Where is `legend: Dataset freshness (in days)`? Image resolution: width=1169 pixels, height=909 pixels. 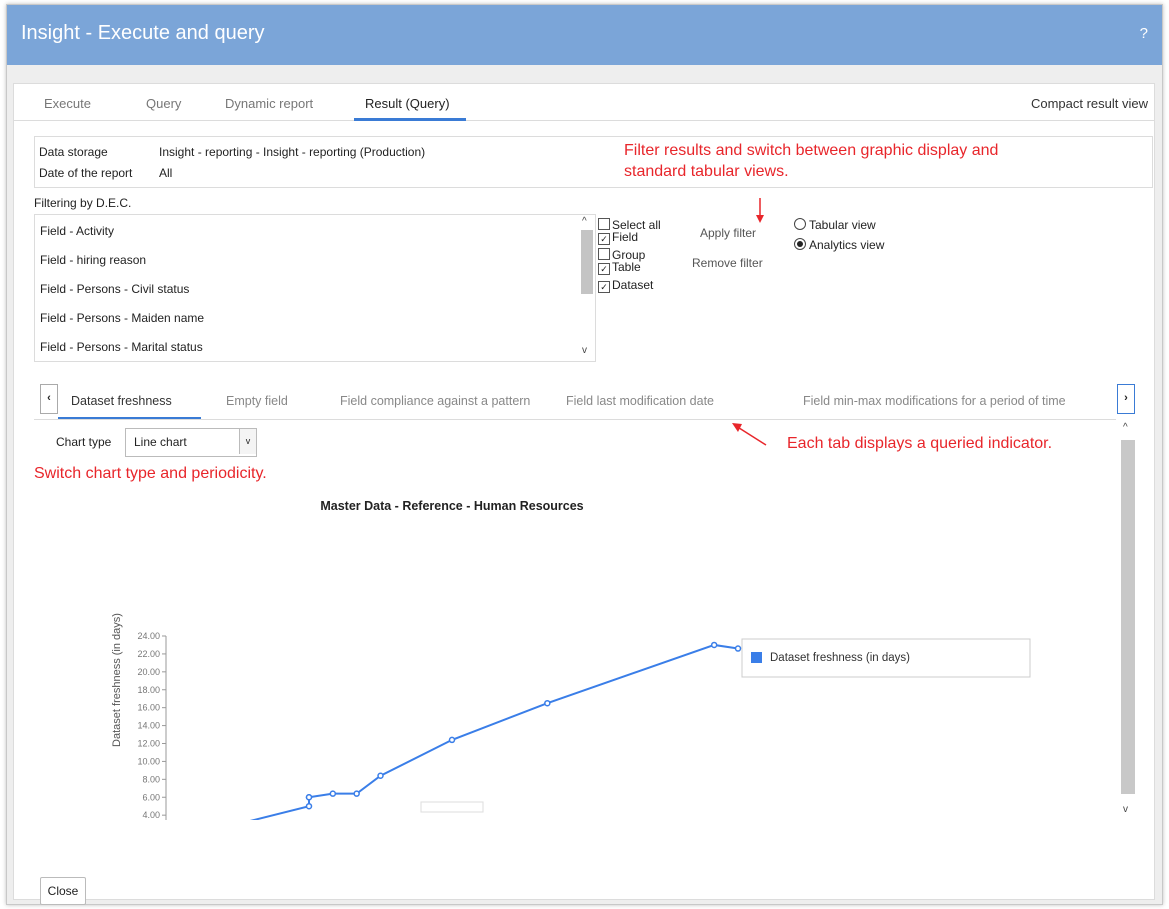
legend: Dataset freshness (in days) is located at coordinates (886, 658).